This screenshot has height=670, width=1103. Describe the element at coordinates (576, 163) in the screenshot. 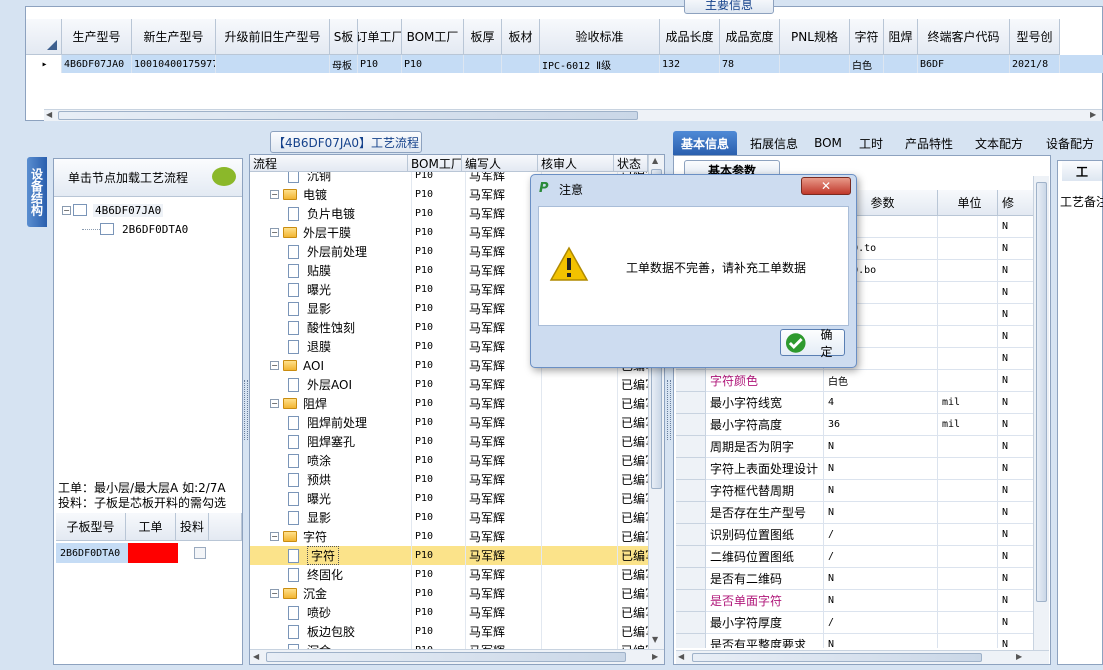

I see `process-col-header: 核审人` at that location.